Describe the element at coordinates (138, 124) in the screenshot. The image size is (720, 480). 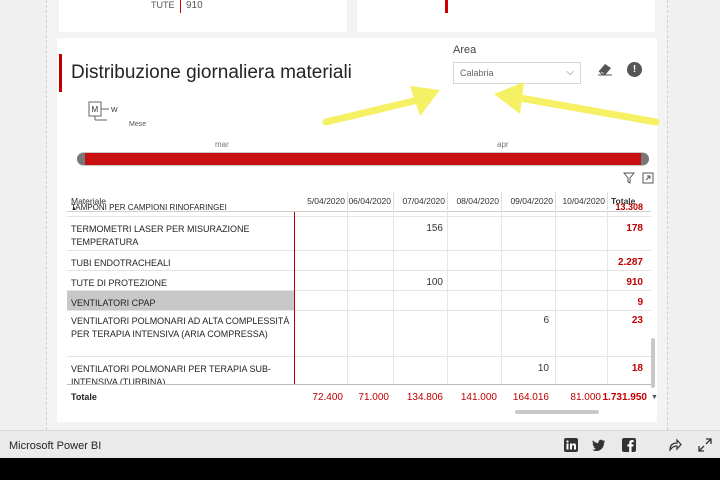
I see `hierarchy-level-label: Mese` at that location.